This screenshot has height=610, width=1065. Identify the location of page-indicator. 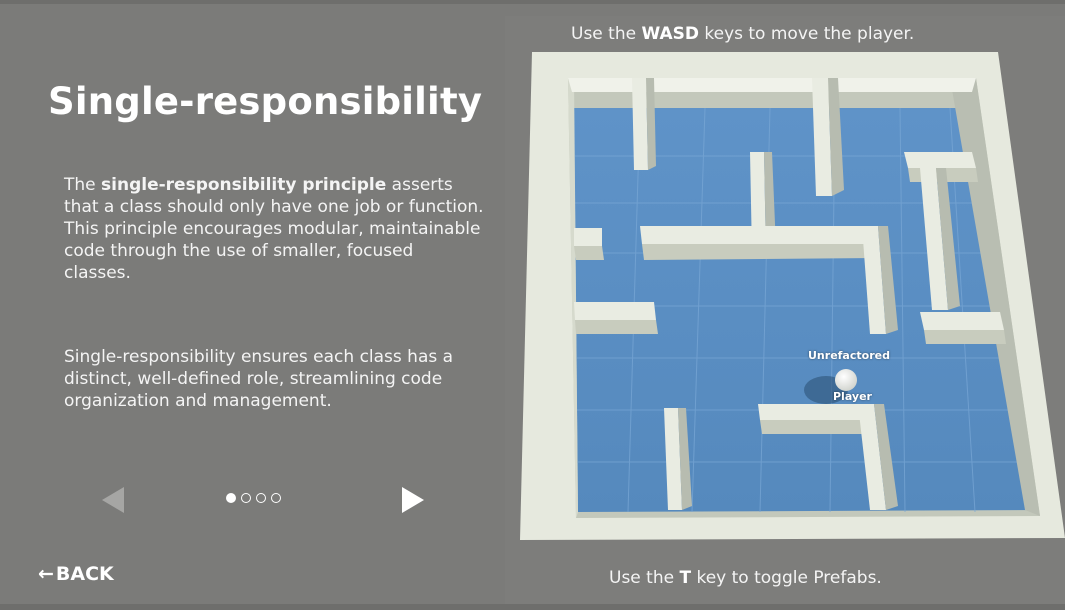
(253, 498).